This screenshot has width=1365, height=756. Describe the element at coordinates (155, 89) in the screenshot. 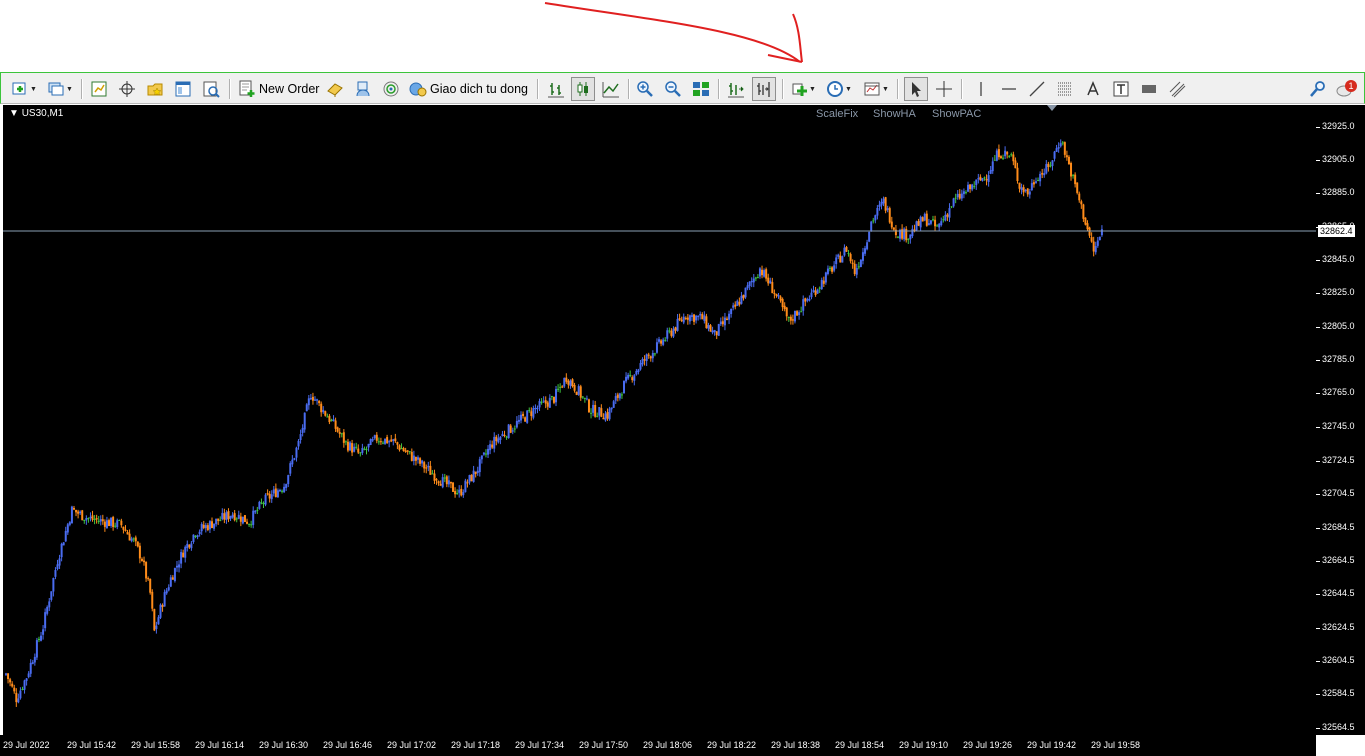

I see `data-window-button` at that location.